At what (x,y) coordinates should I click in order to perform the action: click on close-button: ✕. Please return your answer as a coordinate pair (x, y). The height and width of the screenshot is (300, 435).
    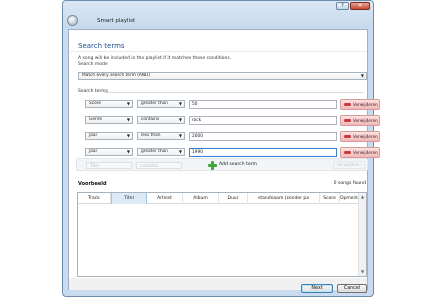
    Looking at the image, I should click on (360, 6).